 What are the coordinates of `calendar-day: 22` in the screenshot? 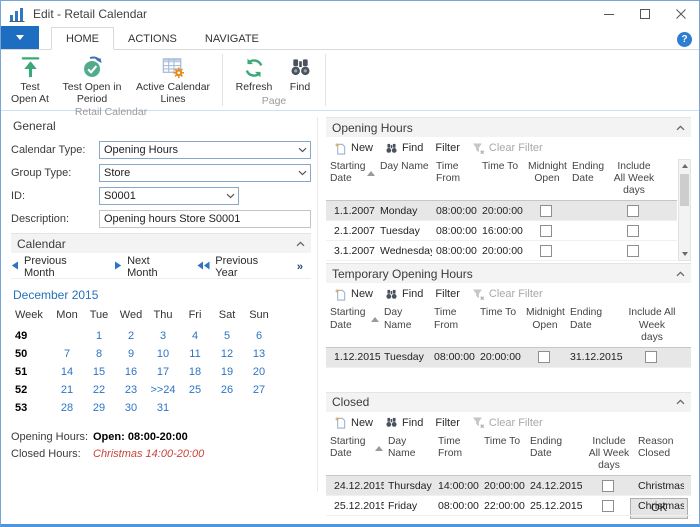 It's located at (99, 390).